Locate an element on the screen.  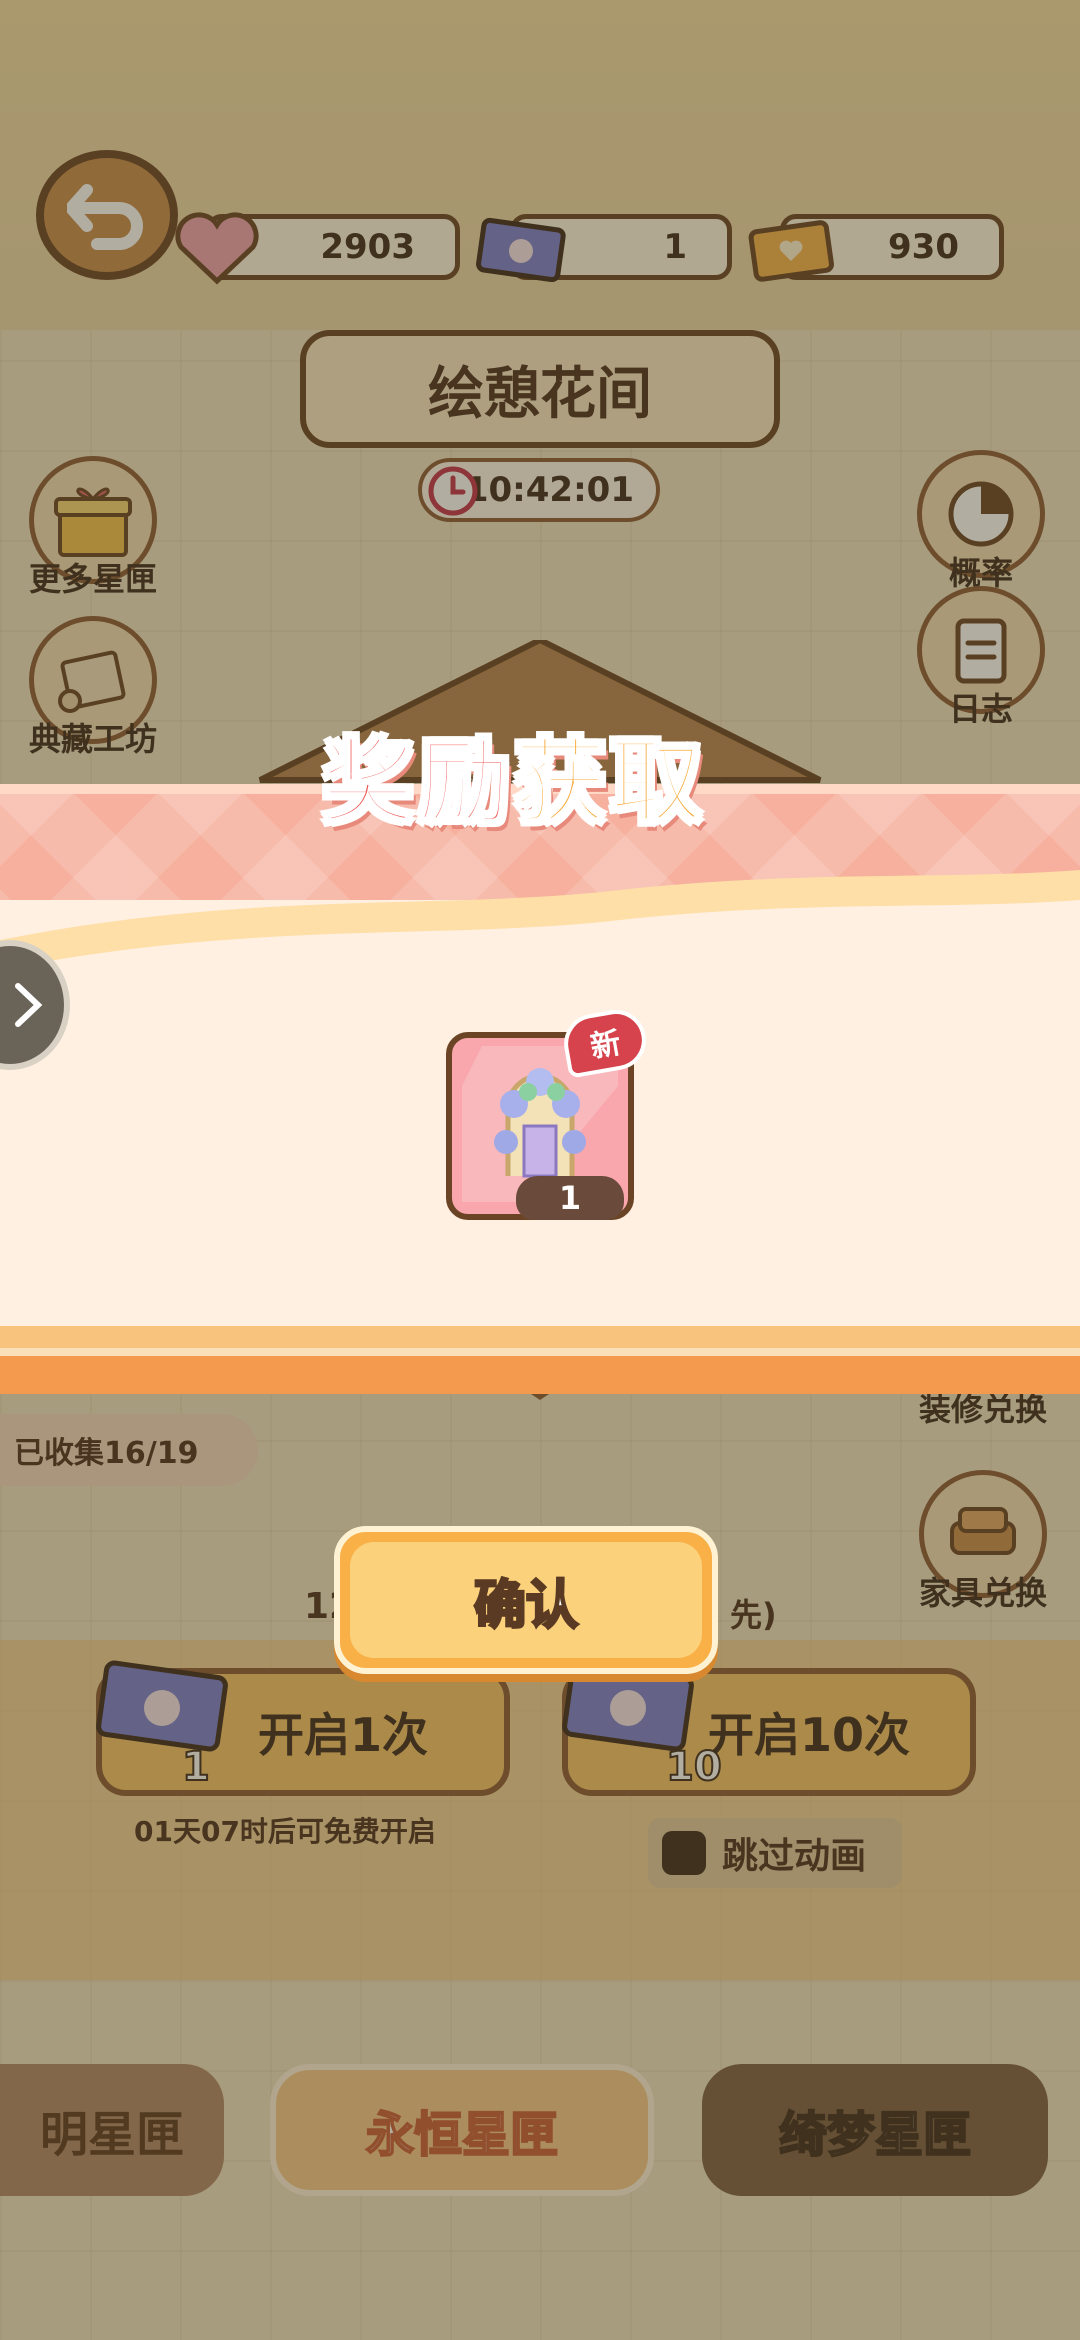
reward-banner-footer is located at coordinates (540, 1360).